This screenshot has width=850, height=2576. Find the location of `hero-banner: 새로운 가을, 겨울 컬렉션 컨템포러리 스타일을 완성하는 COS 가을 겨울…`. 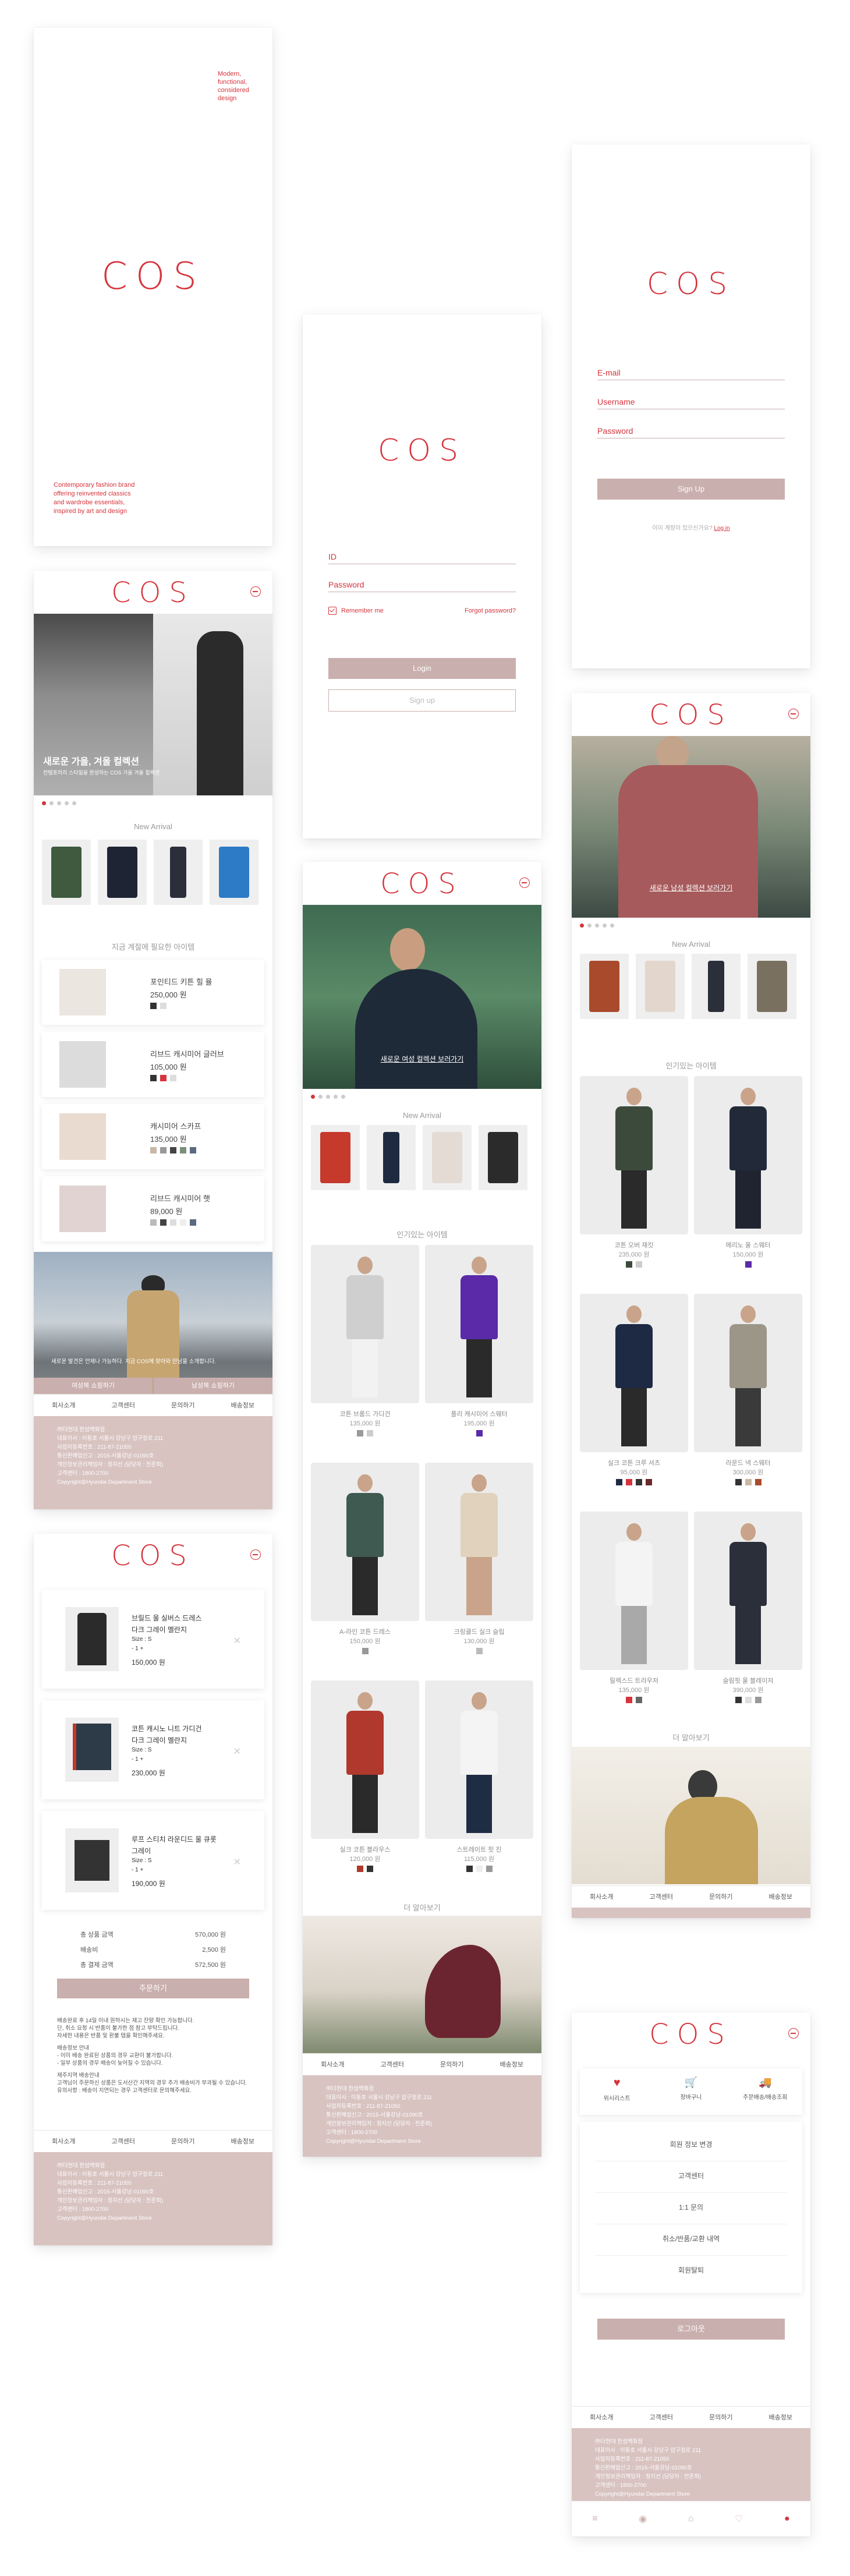

hero-banner: 새로운 가을, 겨울 컬렉션 컨템포러리 스타일을 완성하는 COS 가을 겨울… is located at coordinates (153, 704).